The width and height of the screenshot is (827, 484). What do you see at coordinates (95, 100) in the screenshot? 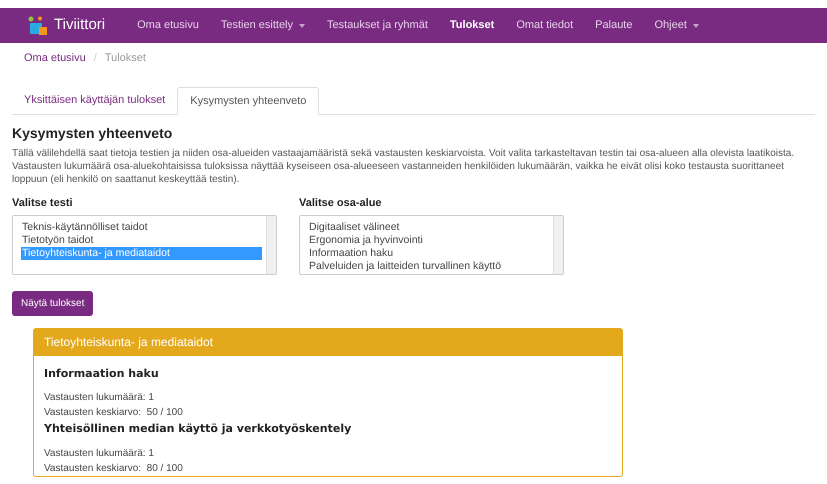
I see `tab: Yksittäisen käyttäjän tulokset` at bounding box center [95, 100].